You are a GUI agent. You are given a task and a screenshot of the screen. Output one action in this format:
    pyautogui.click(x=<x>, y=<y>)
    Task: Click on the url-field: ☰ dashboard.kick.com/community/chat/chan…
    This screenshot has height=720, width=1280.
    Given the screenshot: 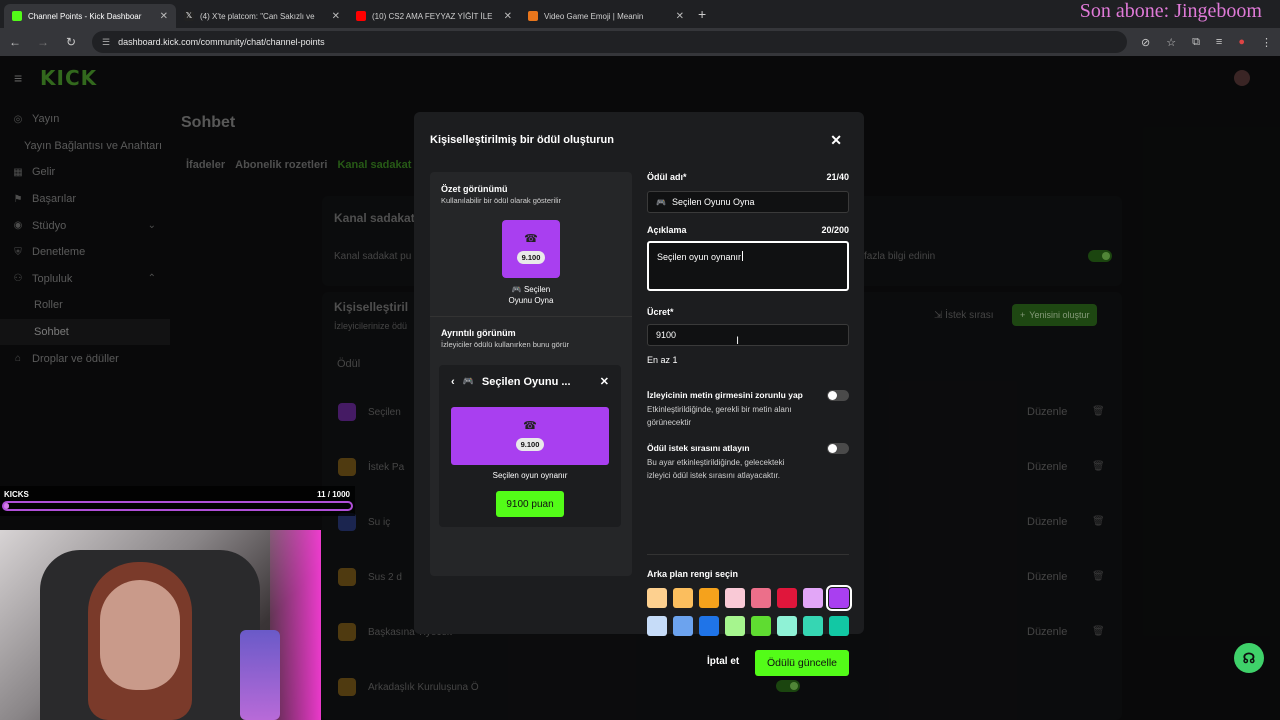 What is the action you would take?
    pyautogui.click(x=609, y=42)
    